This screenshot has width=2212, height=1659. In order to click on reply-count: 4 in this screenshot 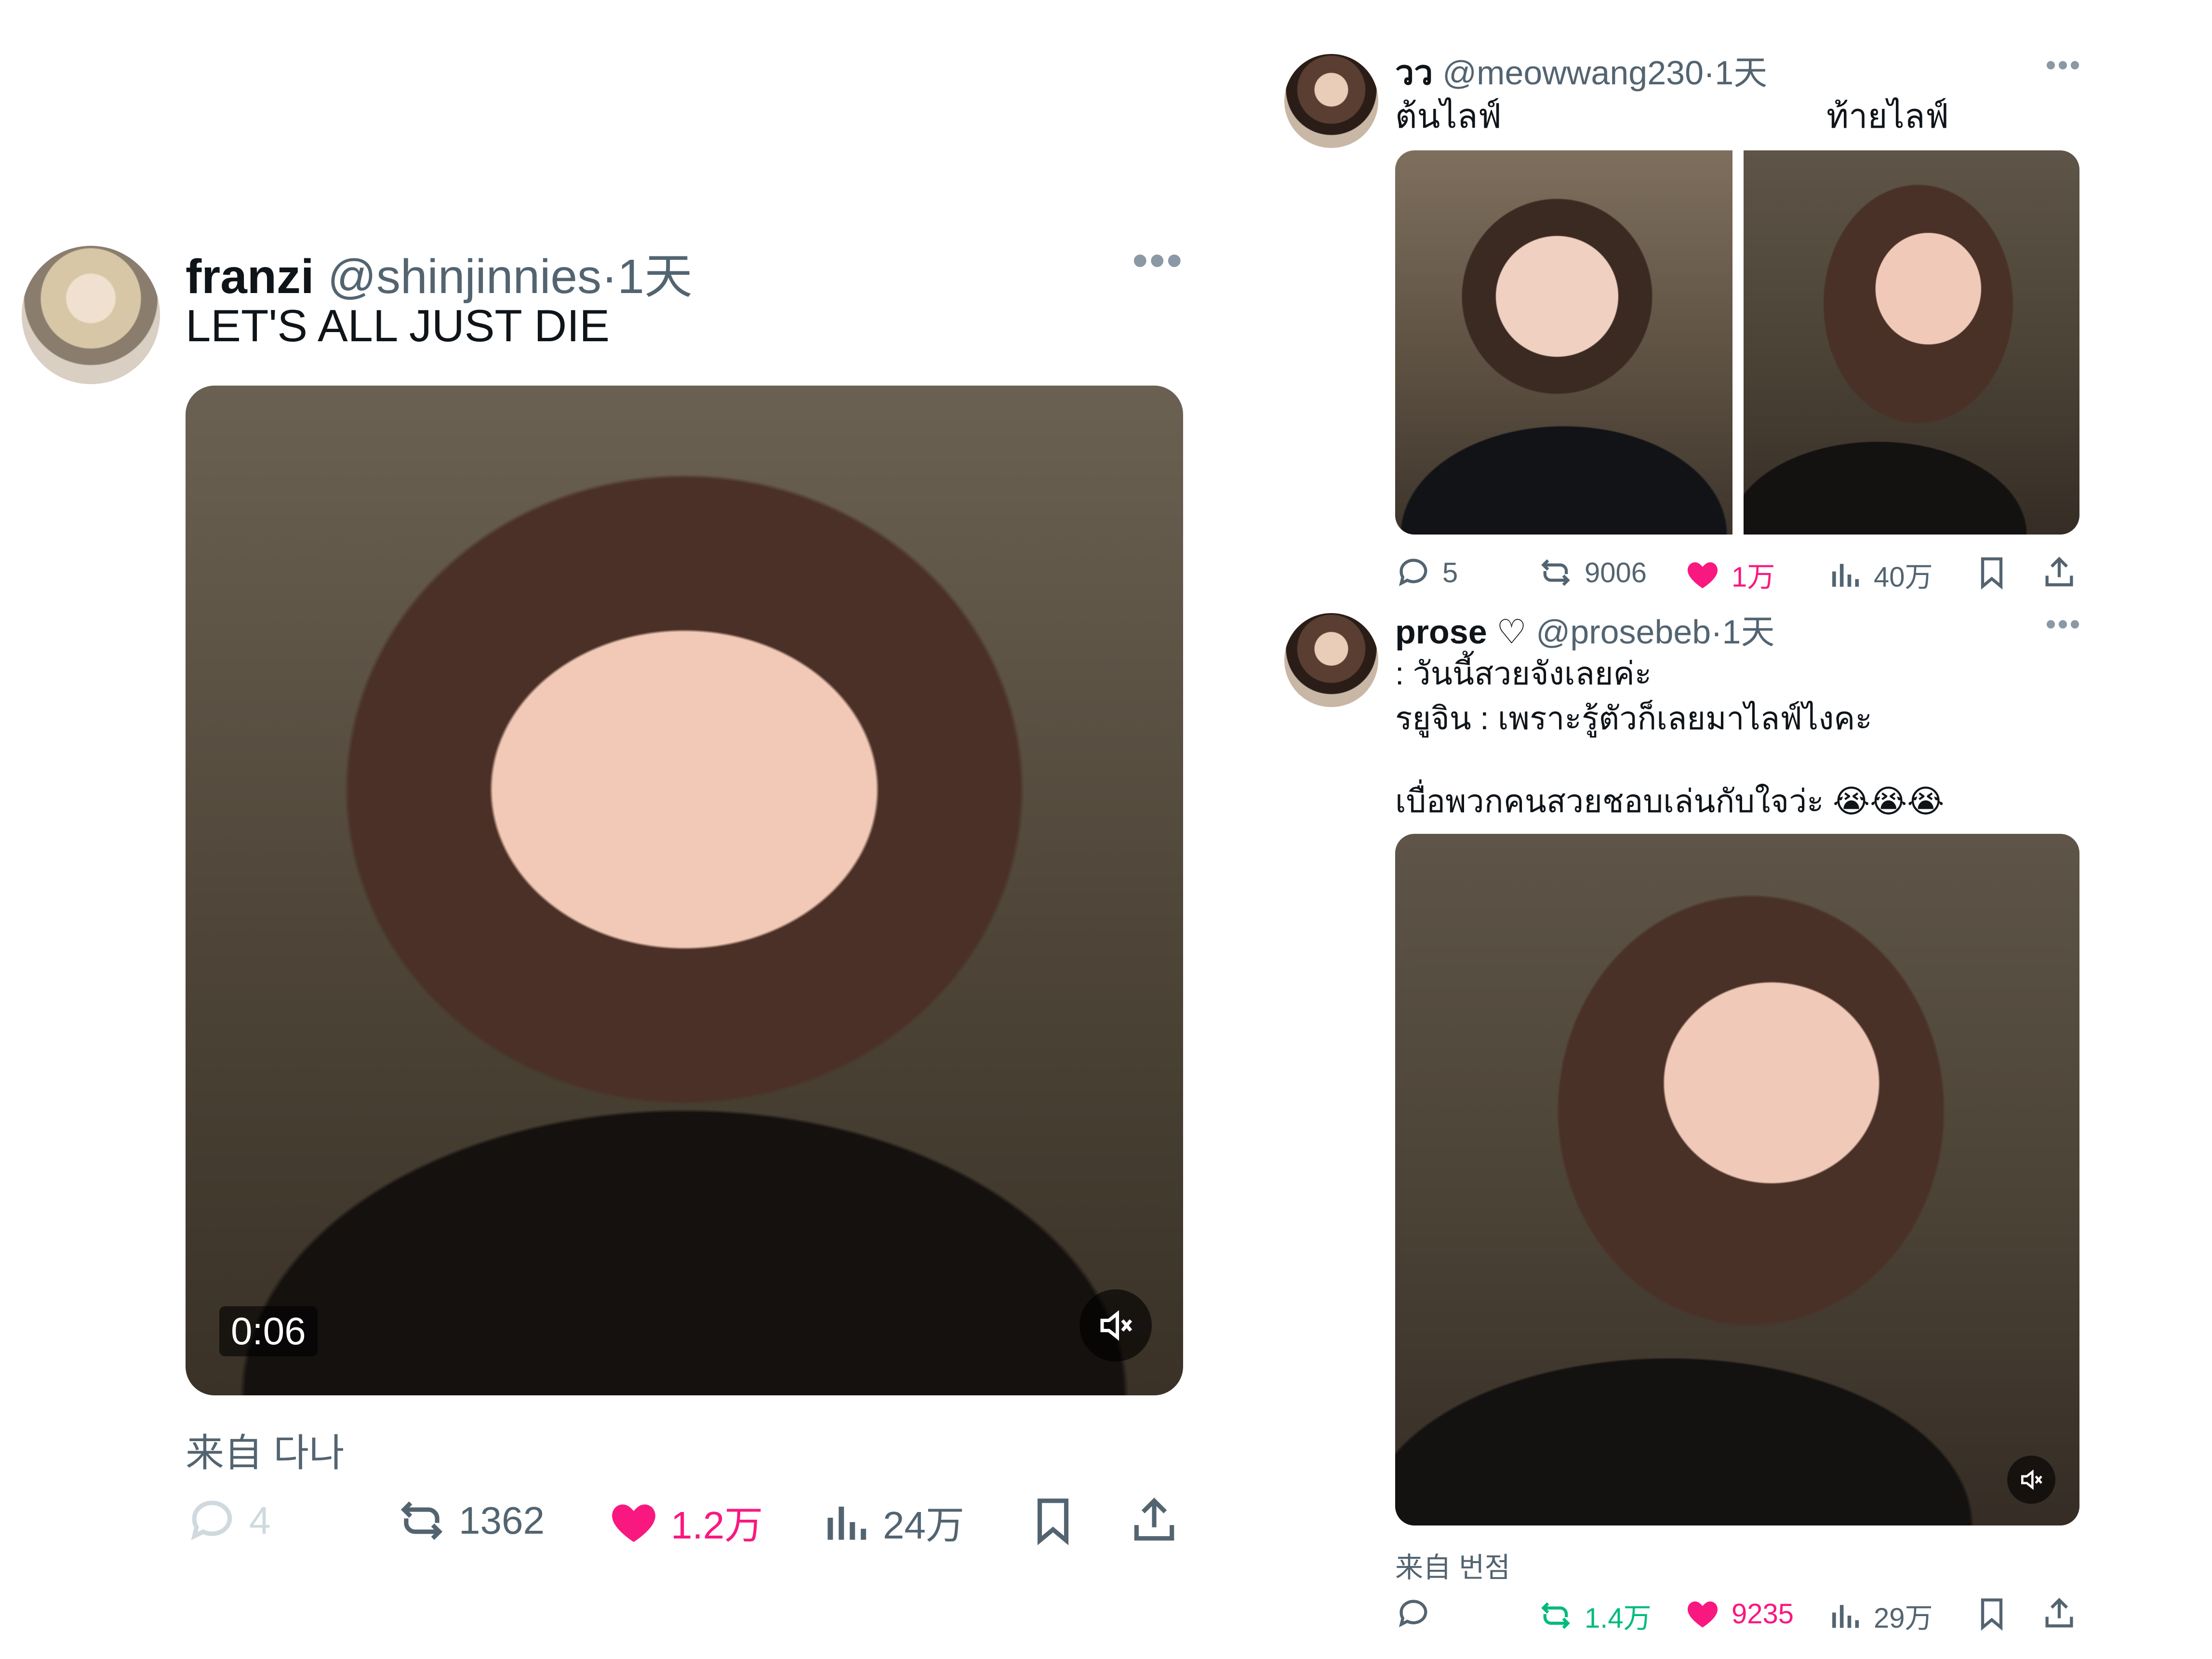, I will do `click(260, 1520)`.